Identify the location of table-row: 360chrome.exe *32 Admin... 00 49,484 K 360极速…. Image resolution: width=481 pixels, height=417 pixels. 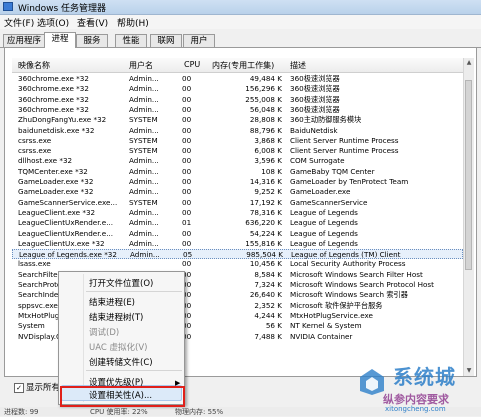
(237, 79).